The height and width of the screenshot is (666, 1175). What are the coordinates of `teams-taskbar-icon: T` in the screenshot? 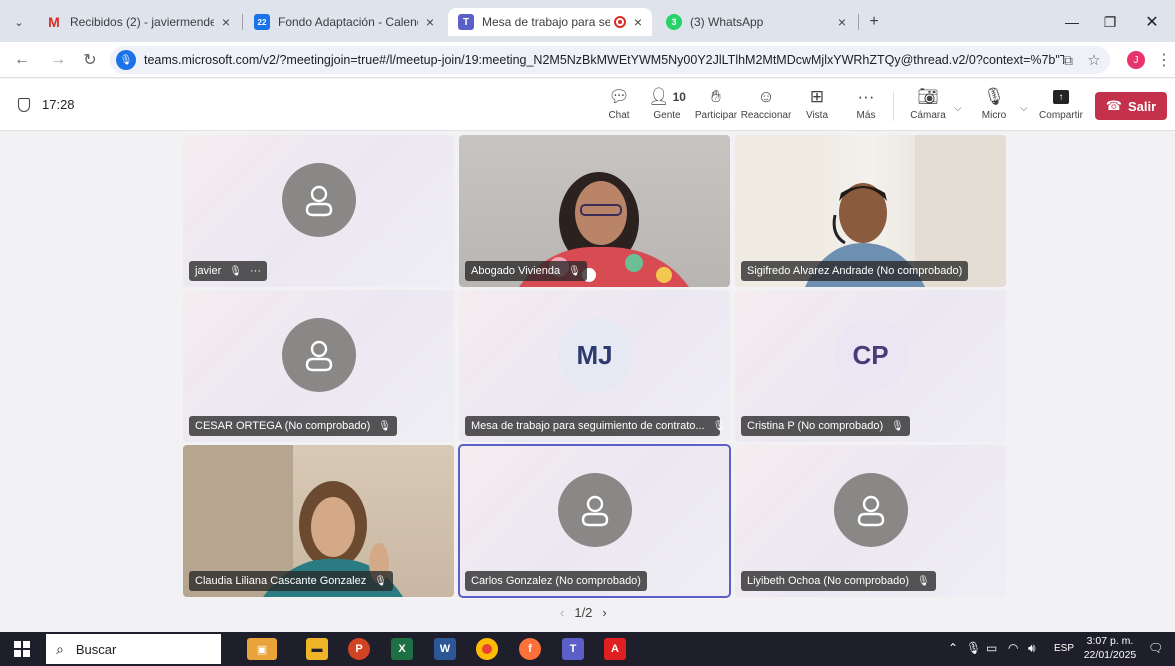 It's located at (573, 649).